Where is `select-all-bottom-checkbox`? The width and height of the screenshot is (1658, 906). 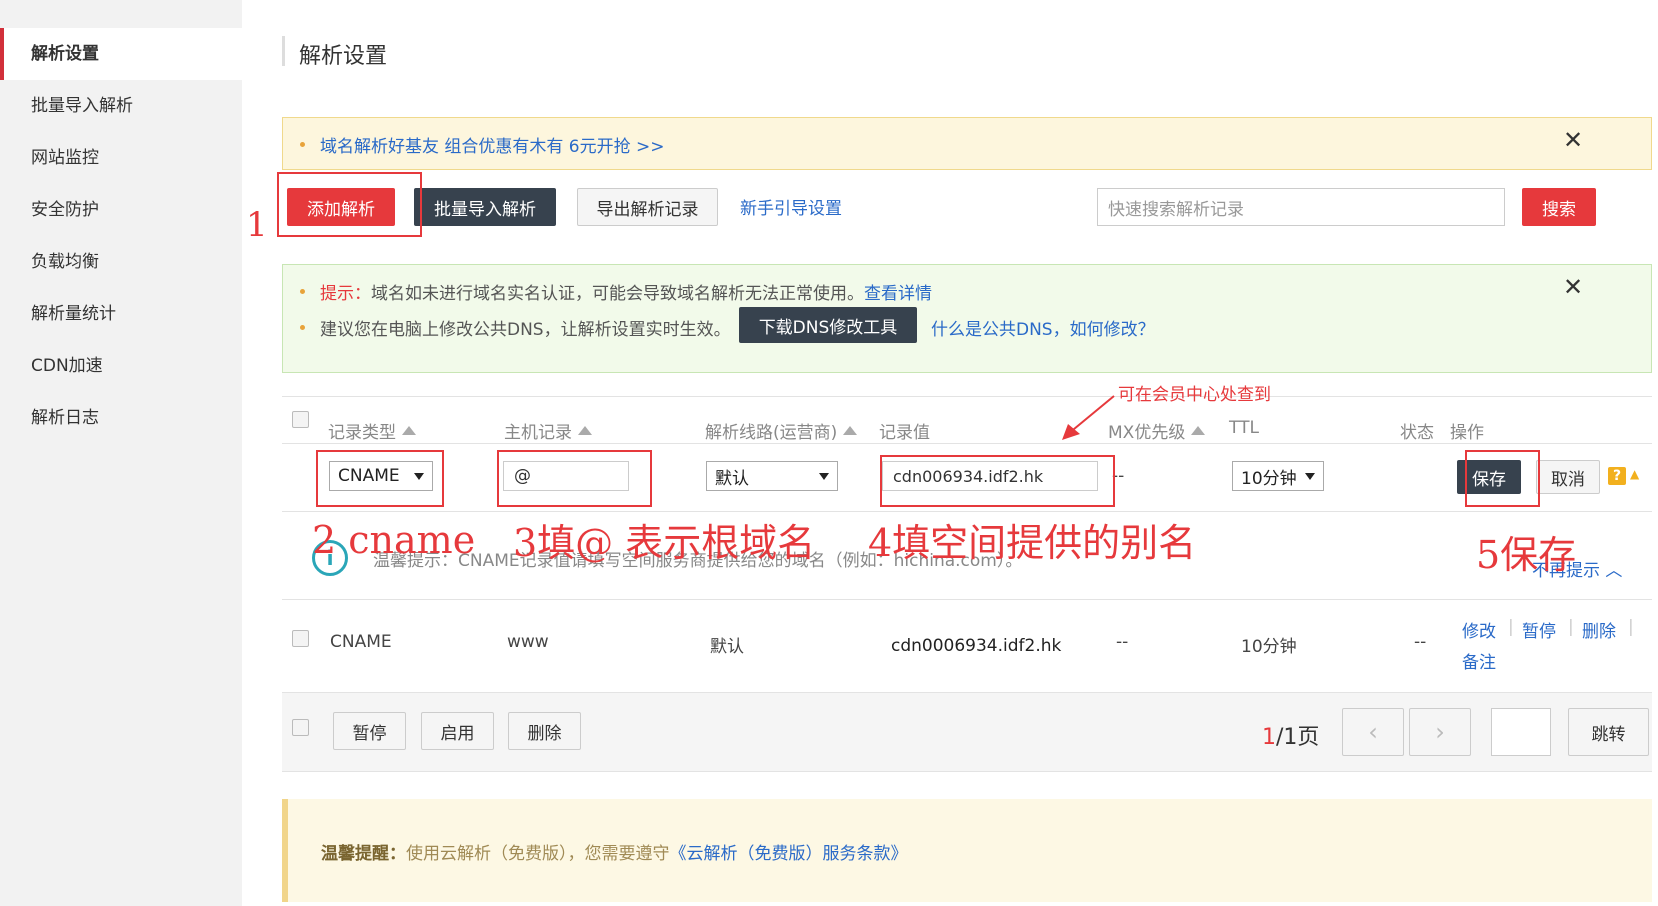 select-all-bottom-checkbox is located at coordinates (300, 727).